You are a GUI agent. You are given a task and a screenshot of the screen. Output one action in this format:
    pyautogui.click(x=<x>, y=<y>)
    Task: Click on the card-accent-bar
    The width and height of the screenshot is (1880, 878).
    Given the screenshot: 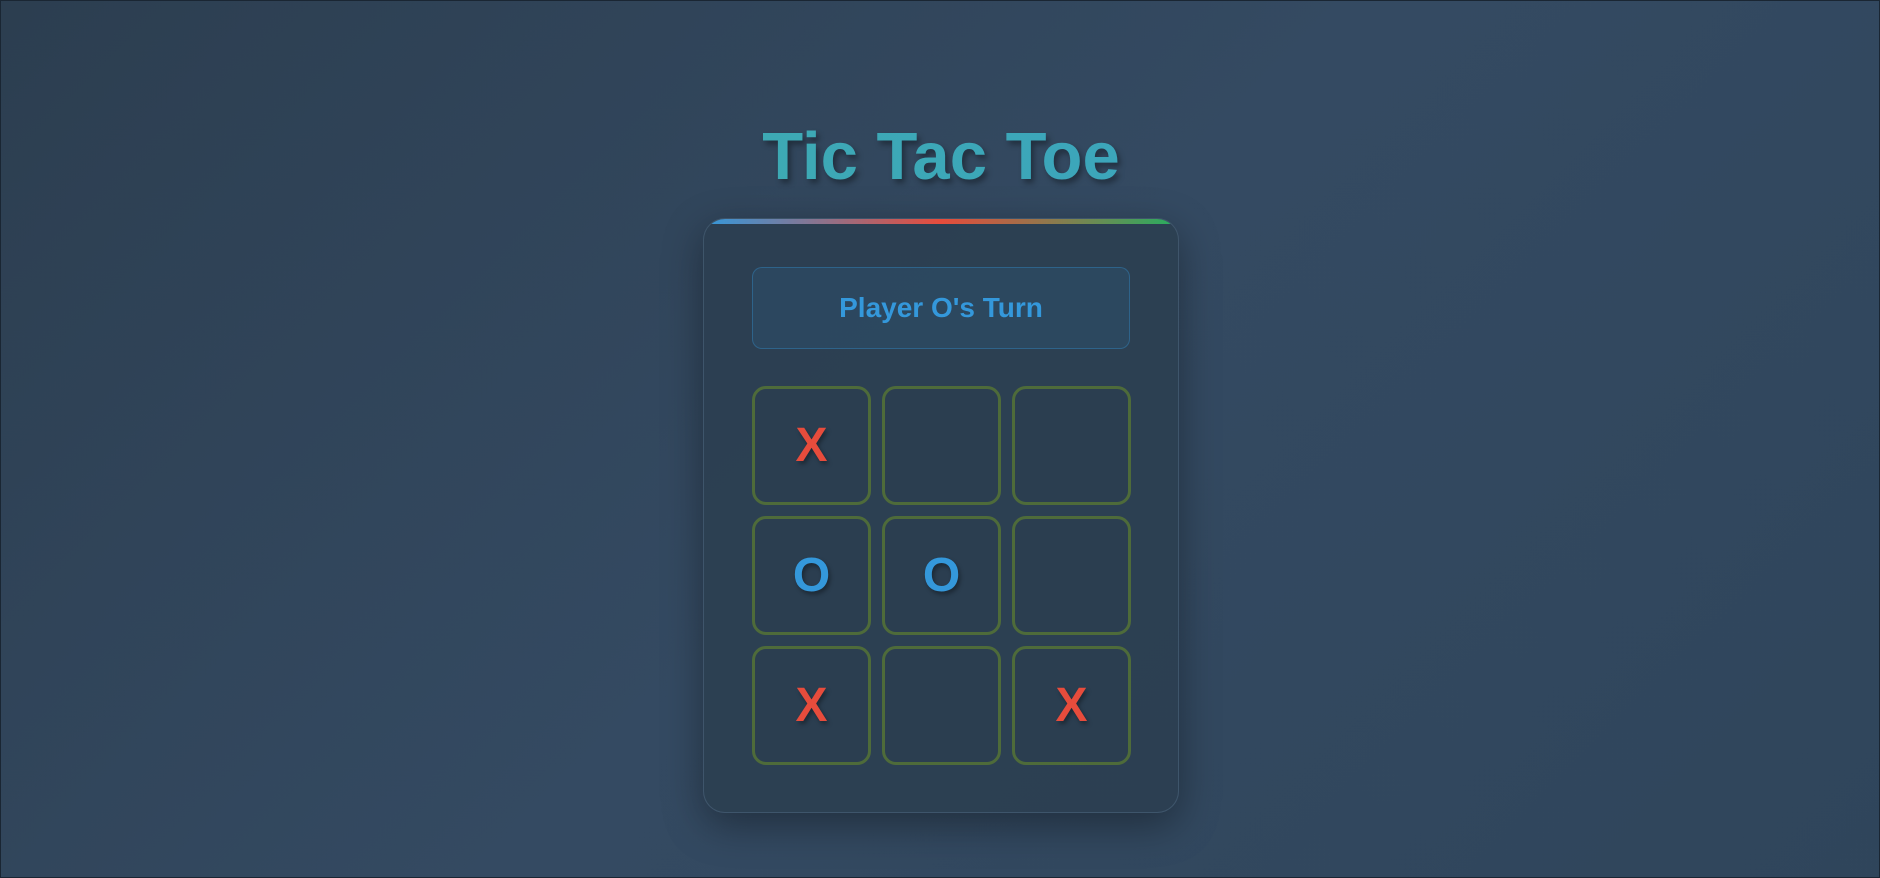 What is the action you would take?
    pyautogui.click(x=941, y=221)
    